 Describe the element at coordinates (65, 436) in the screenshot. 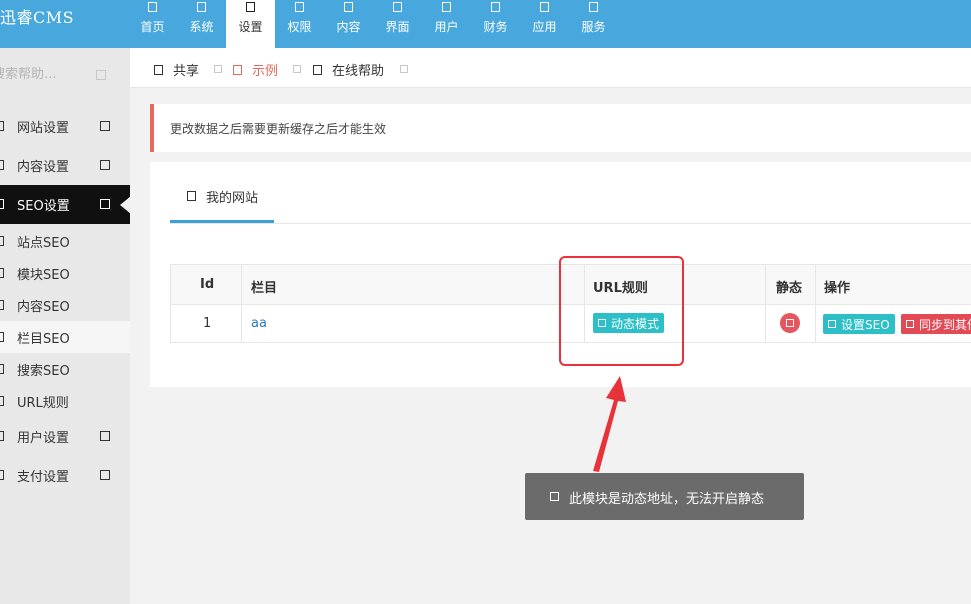

I see `sidebar-item-user-settings: 用户设置` at that location.